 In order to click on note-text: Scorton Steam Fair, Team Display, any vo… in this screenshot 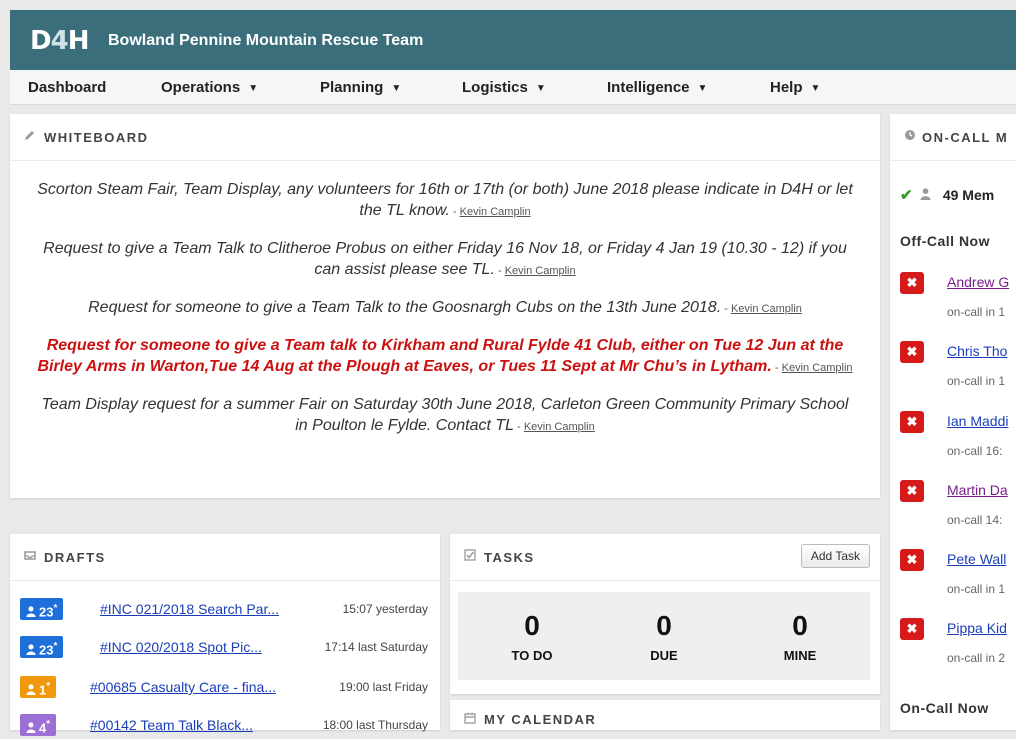, I will do `click(445, 200)`.